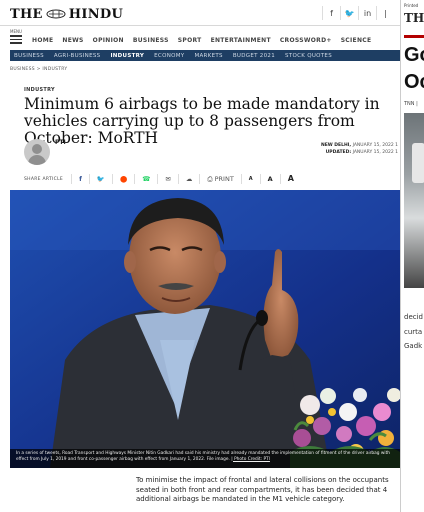 The width and height of the screenshot is (424, 512). I want to click on site-logo: THE HINDU, so click(66, 14).